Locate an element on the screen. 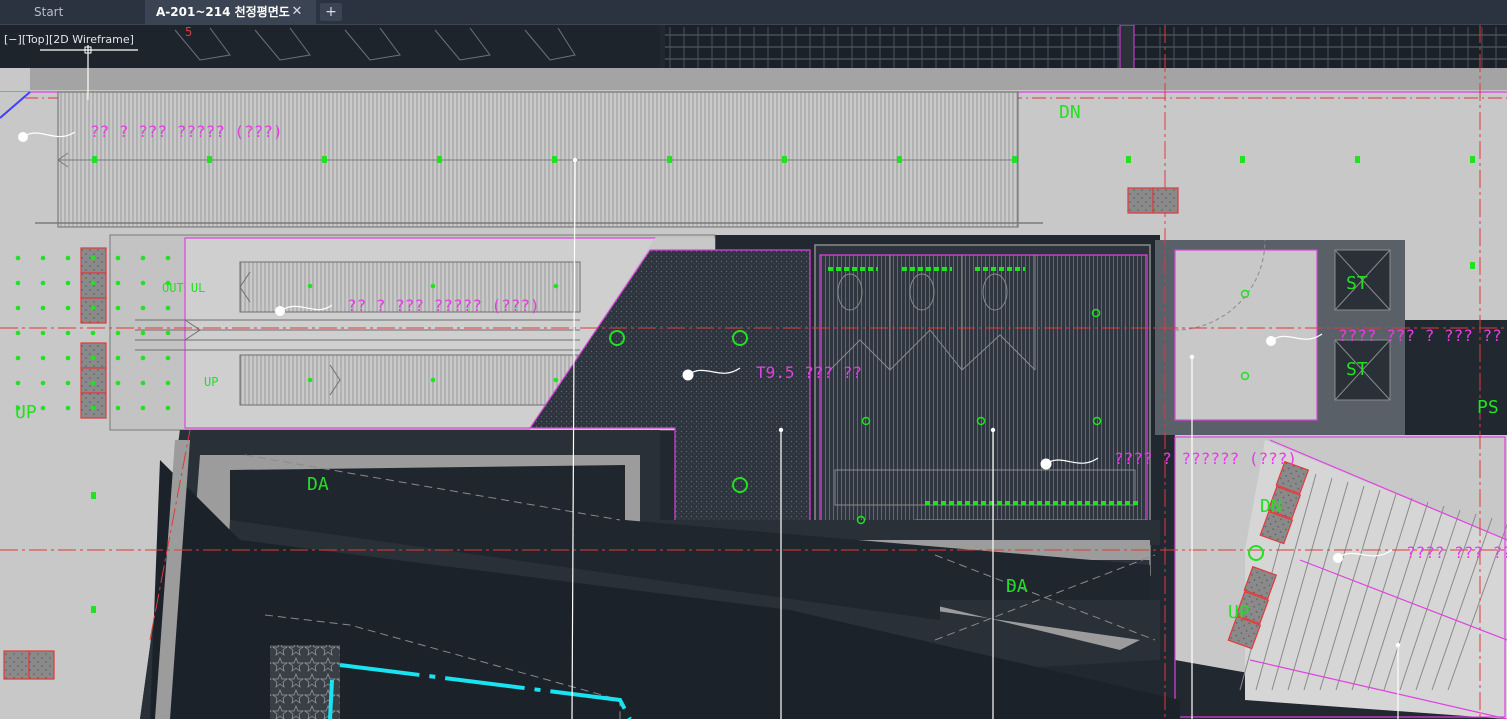  label-up-mid: UP is located at coordinates (211, 382).